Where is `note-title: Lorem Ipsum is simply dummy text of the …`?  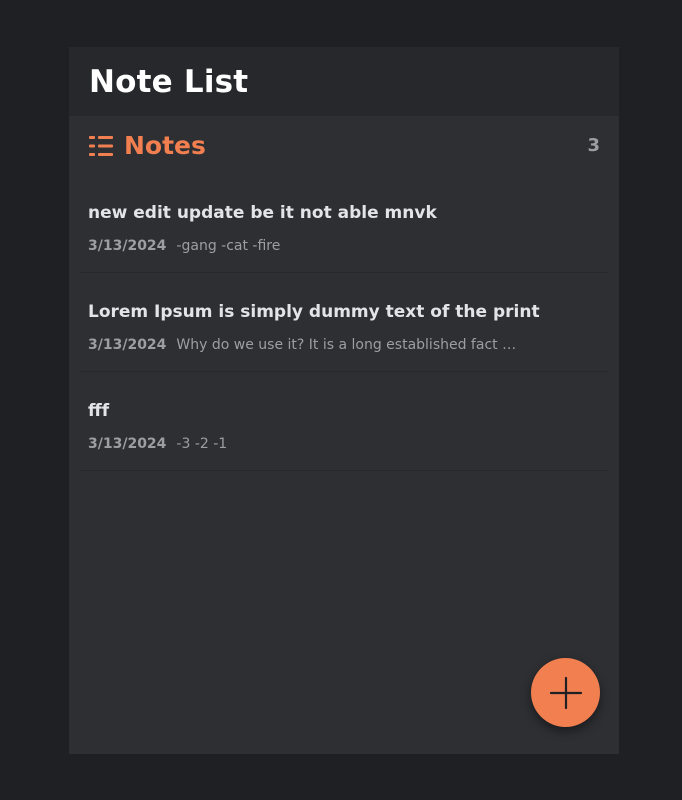 note-title: Lorem Ipsum is simply dummy text of the … is located at coordinates (314, 312).